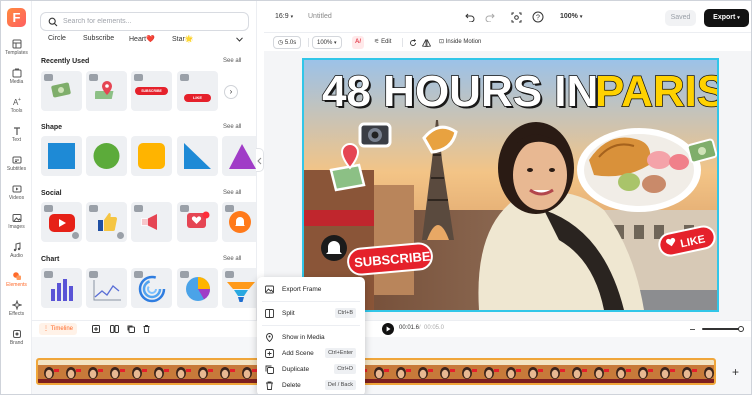 The height and width of the screenshot is (395, 752). I want to click on ai-text-button: A/, so click(358, 42).